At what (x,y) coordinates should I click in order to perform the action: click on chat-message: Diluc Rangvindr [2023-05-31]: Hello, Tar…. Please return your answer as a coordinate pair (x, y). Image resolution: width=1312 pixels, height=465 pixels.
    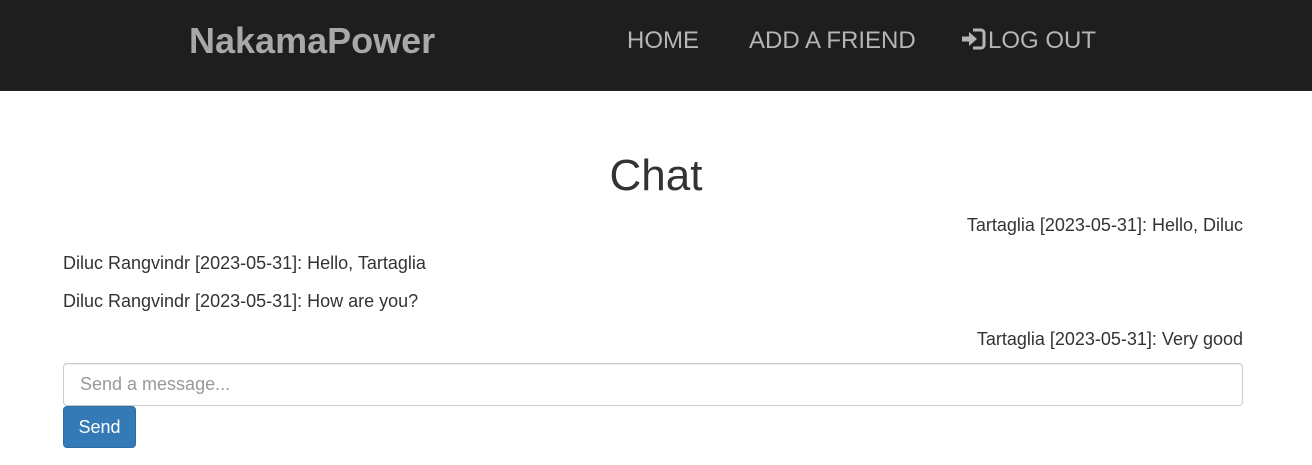
    Looking at the image, I should click on (244, 263).